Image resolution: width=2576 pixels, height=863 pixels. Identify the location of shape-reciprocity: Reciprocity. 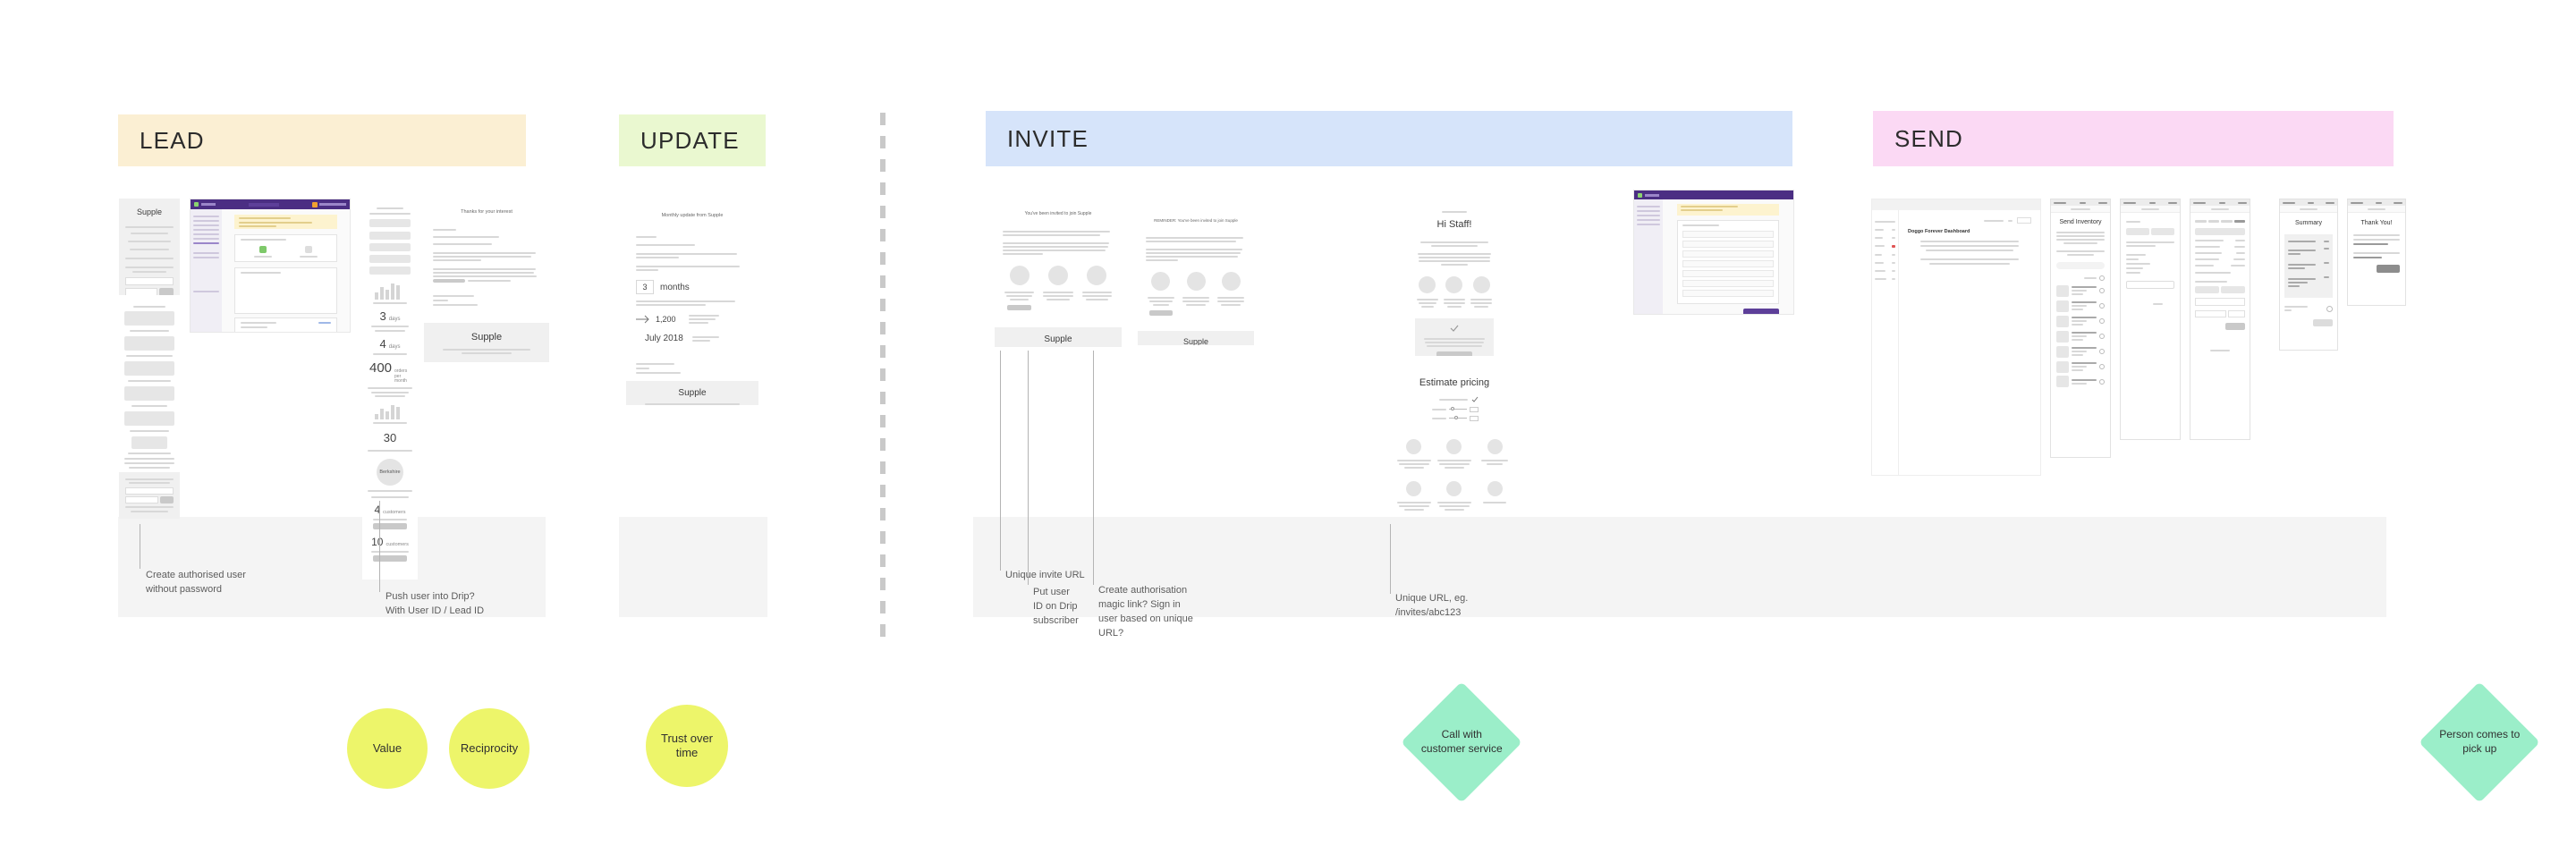
(489, 748).